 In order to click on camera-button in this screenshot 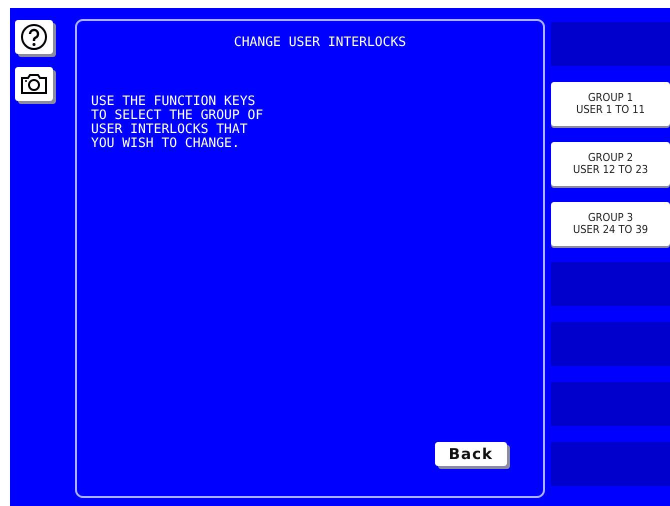, I will do `click(34, 84)`.